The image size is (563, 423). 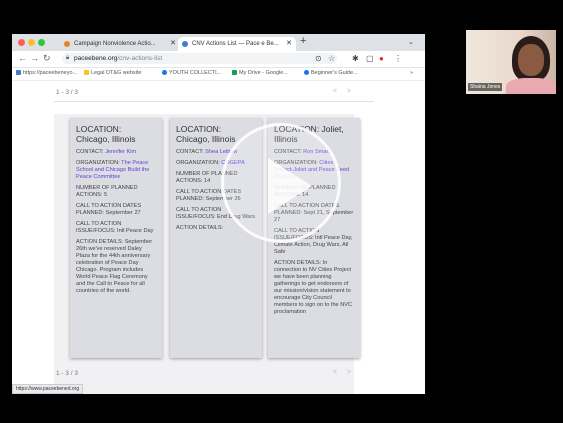 What do you see at coordinates (485, 87) in the screenshot?
I see `participant-name-label: Shaina Jones` at bounding box center [485, 87].